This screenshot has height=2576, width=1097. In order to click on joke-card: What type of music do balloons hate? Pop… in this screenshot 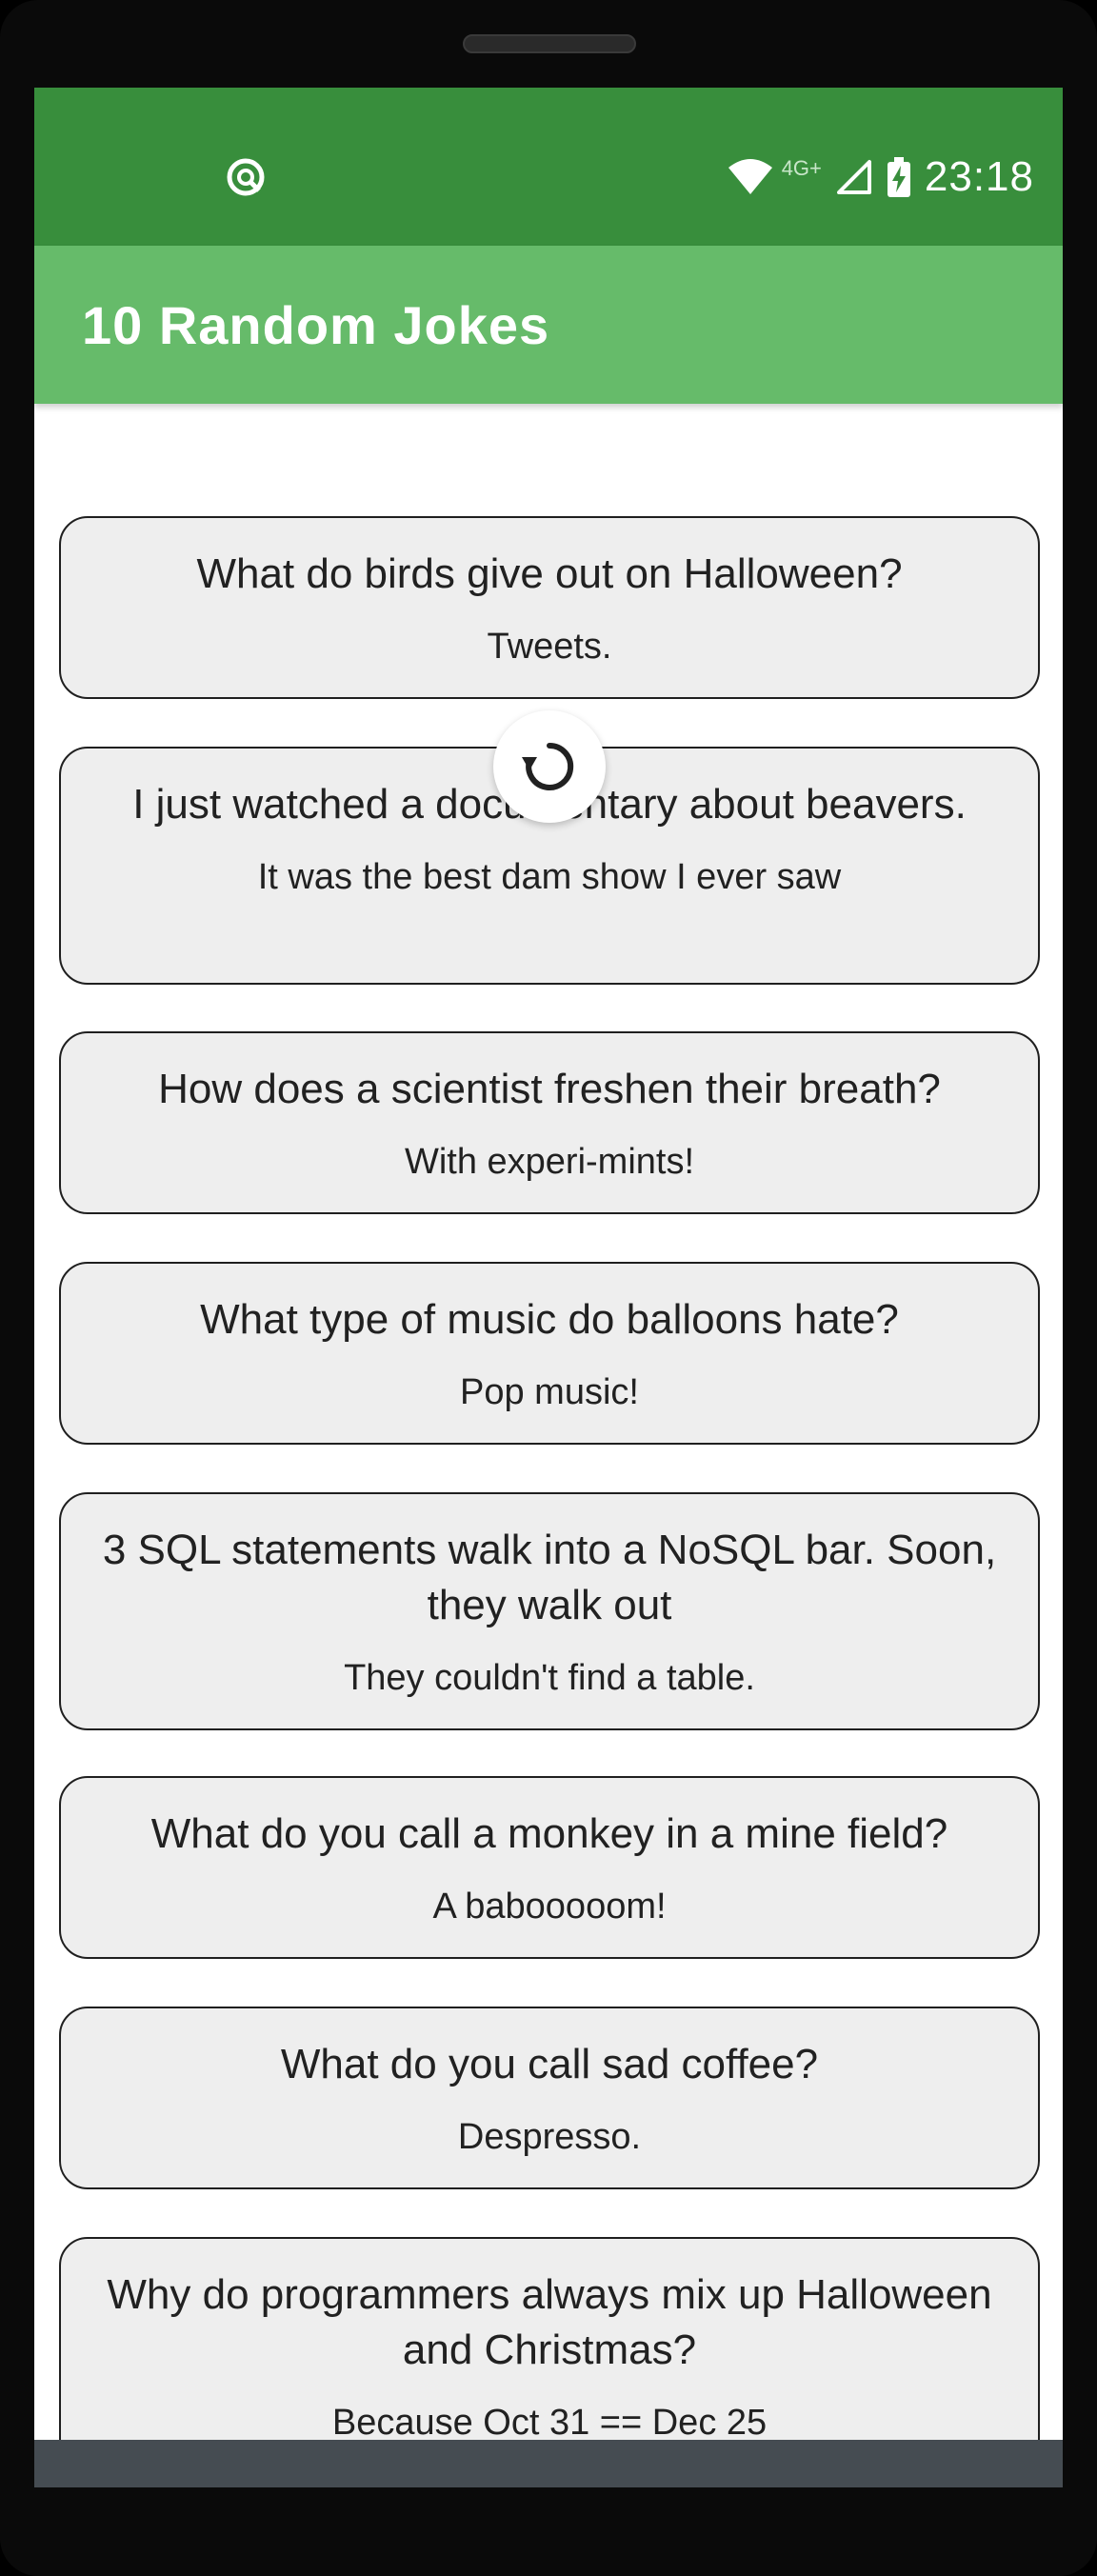, I will do `click(549, 1353)`.